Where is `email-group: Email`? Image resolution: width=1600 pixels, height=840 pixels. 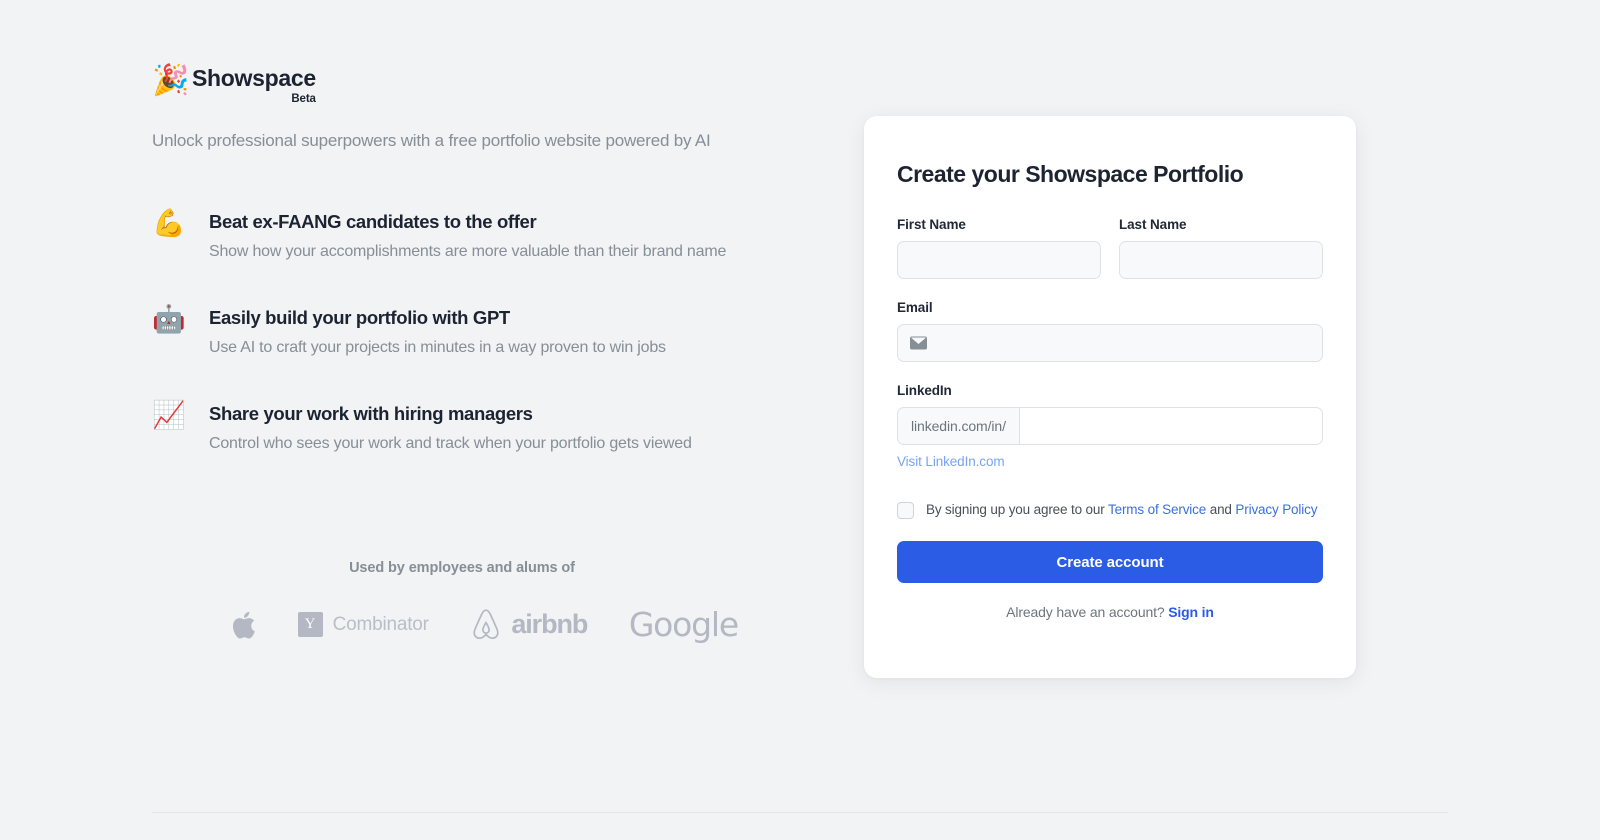 email-group: Email is located at coordinates (1110, 331).